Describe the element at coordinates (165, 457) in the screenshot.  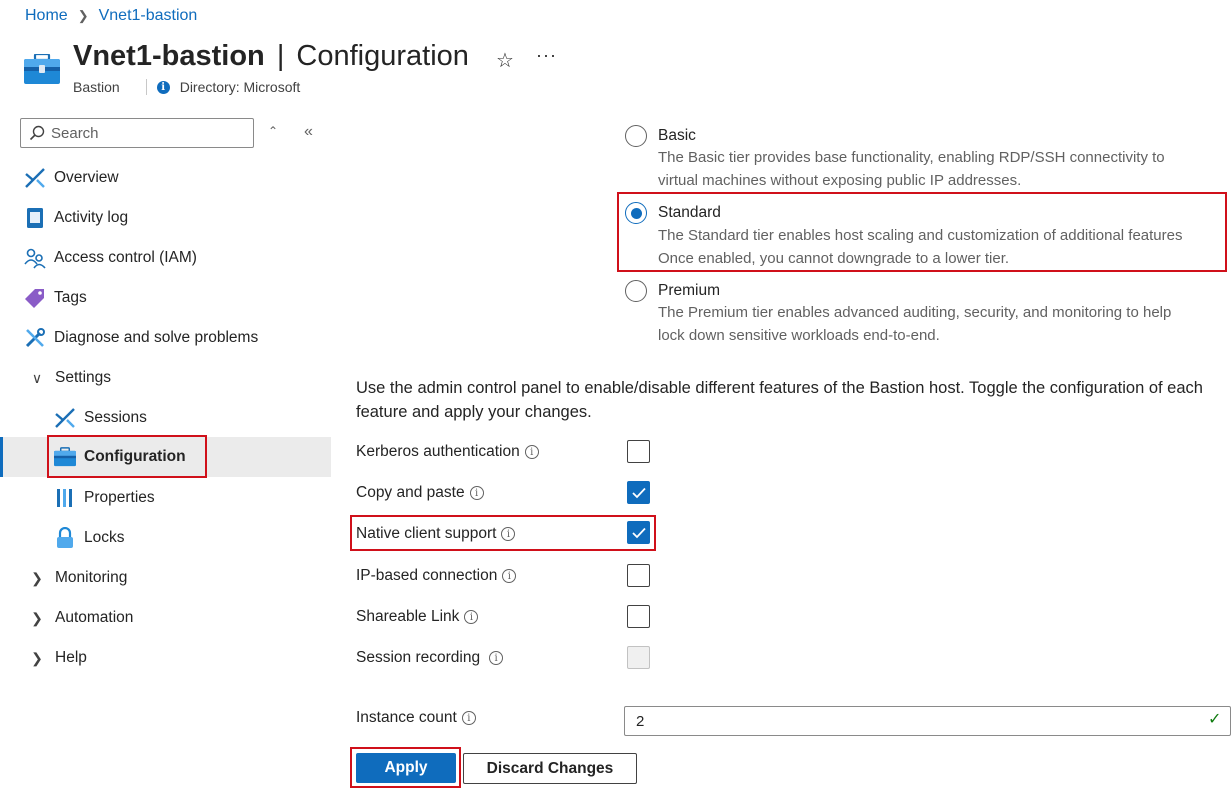
I see `sidebar-item-configuration: Configuration` at that location.